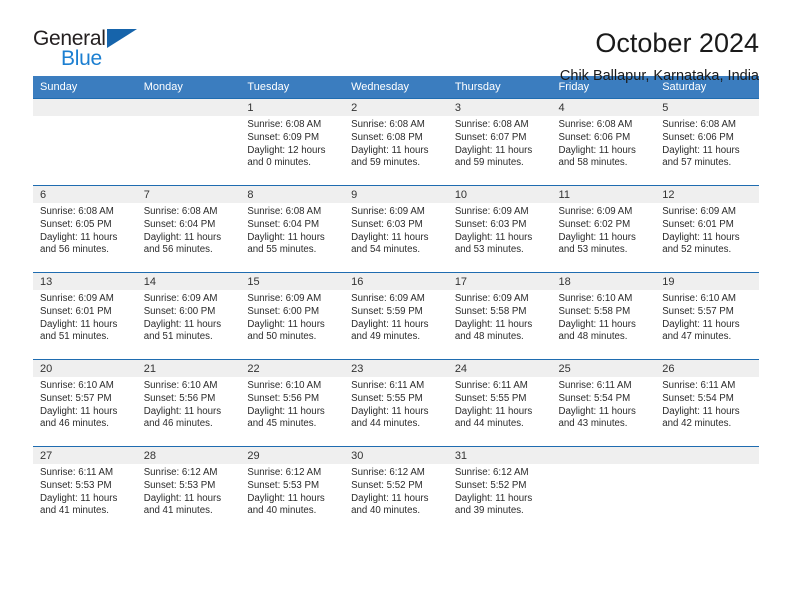 This screenshot has width=792, height=612. Describe the element at coordinates (292, 87) in the screenshot. I see `weekday-header-tuesday: Tuesday` at that location.